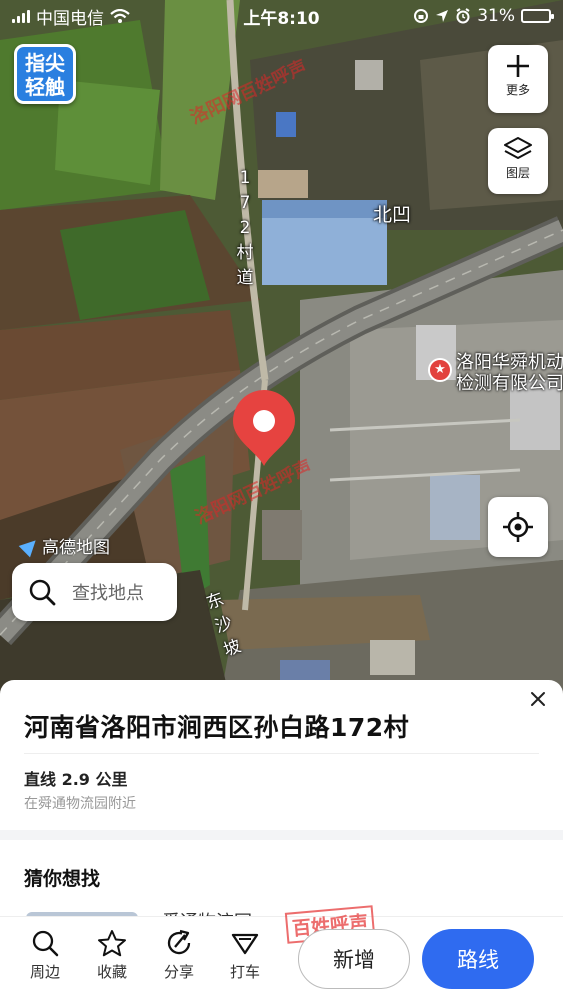 Image resolution: width=563 pixels, height=1000 pixels. I want to click on star-icon: ★, so click(440, 370).